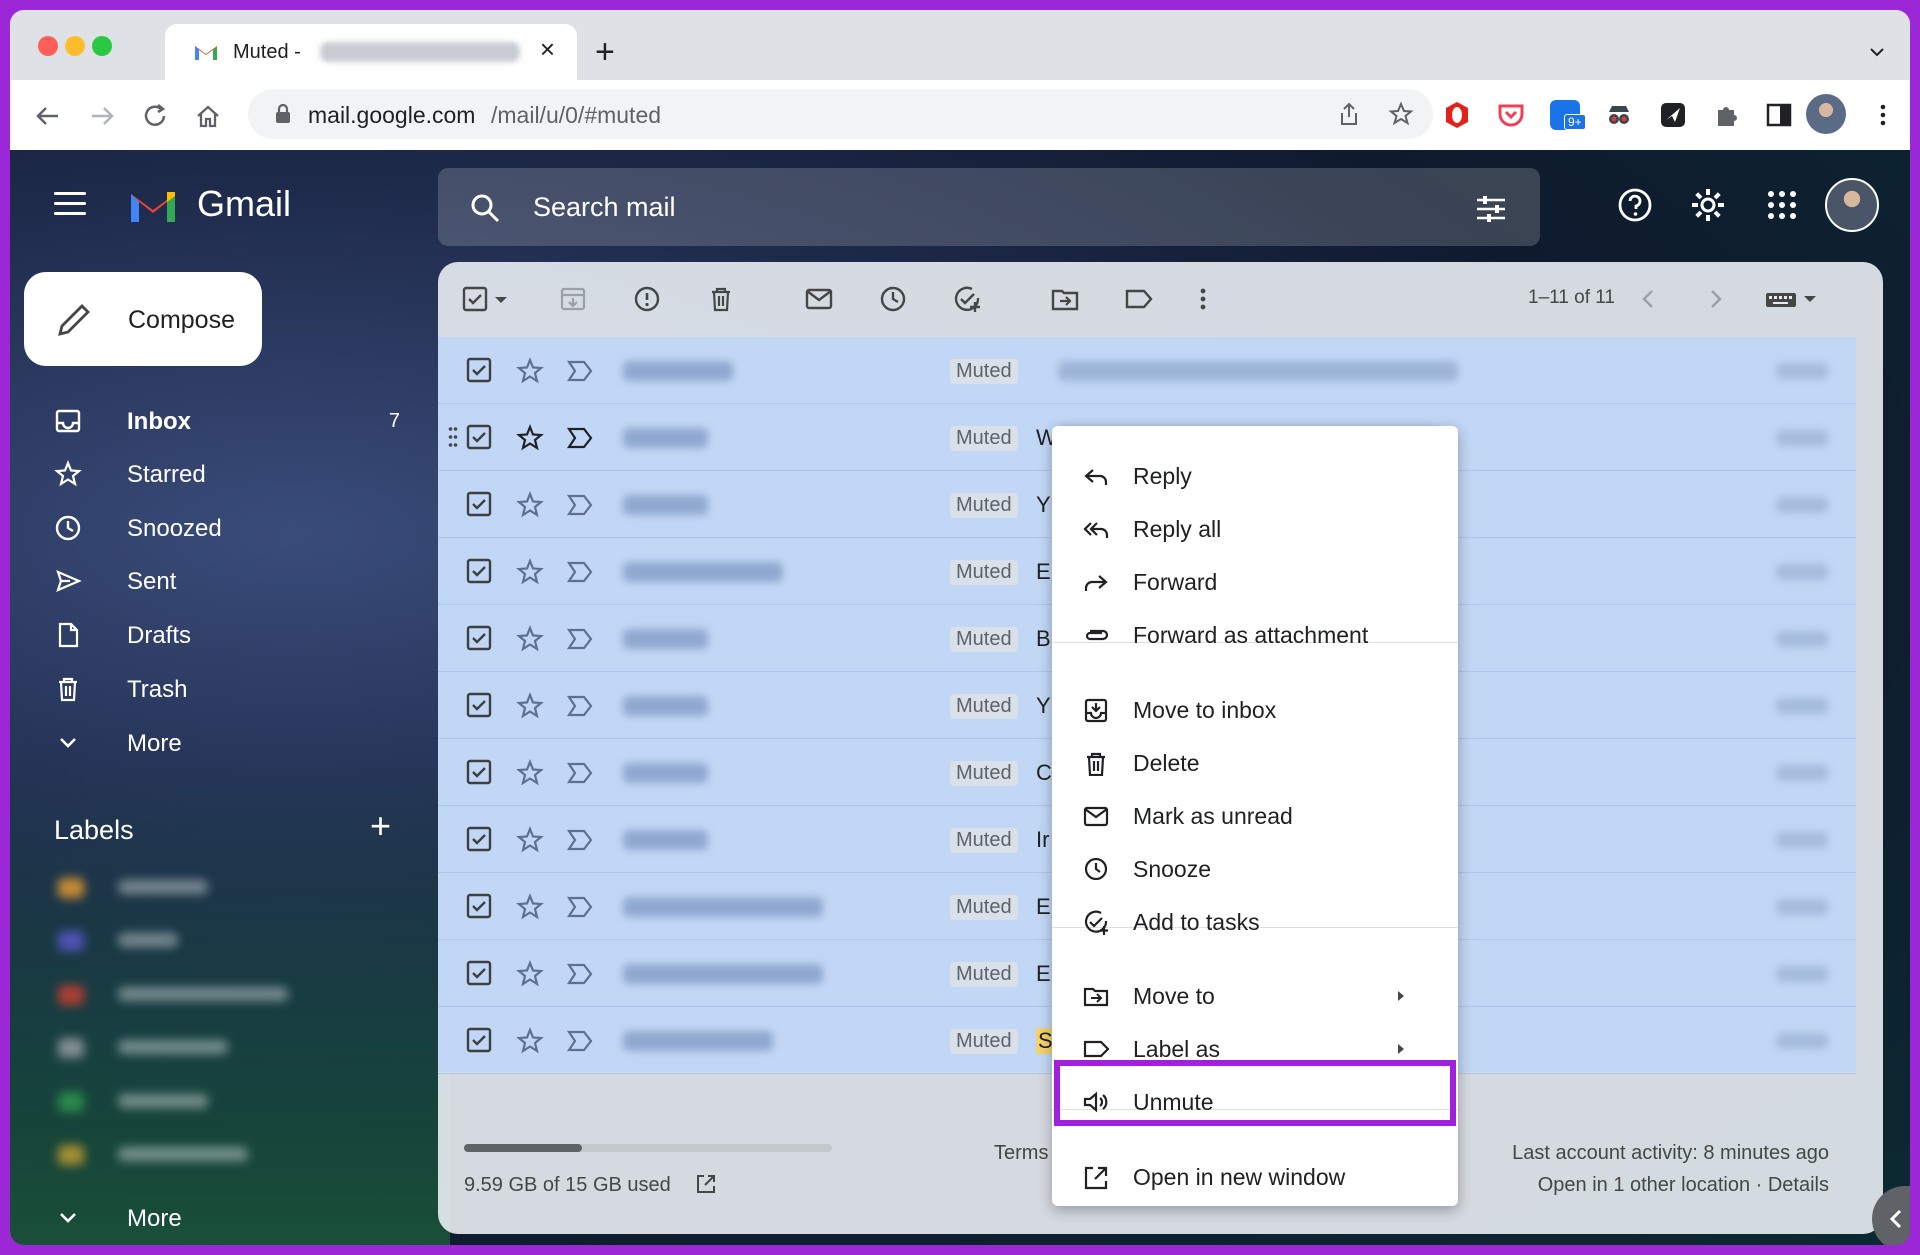 The image size is (1920, 1255). Describe the element at coordinates (485, 208) in the screenshot. I see `search-icon` at that location.